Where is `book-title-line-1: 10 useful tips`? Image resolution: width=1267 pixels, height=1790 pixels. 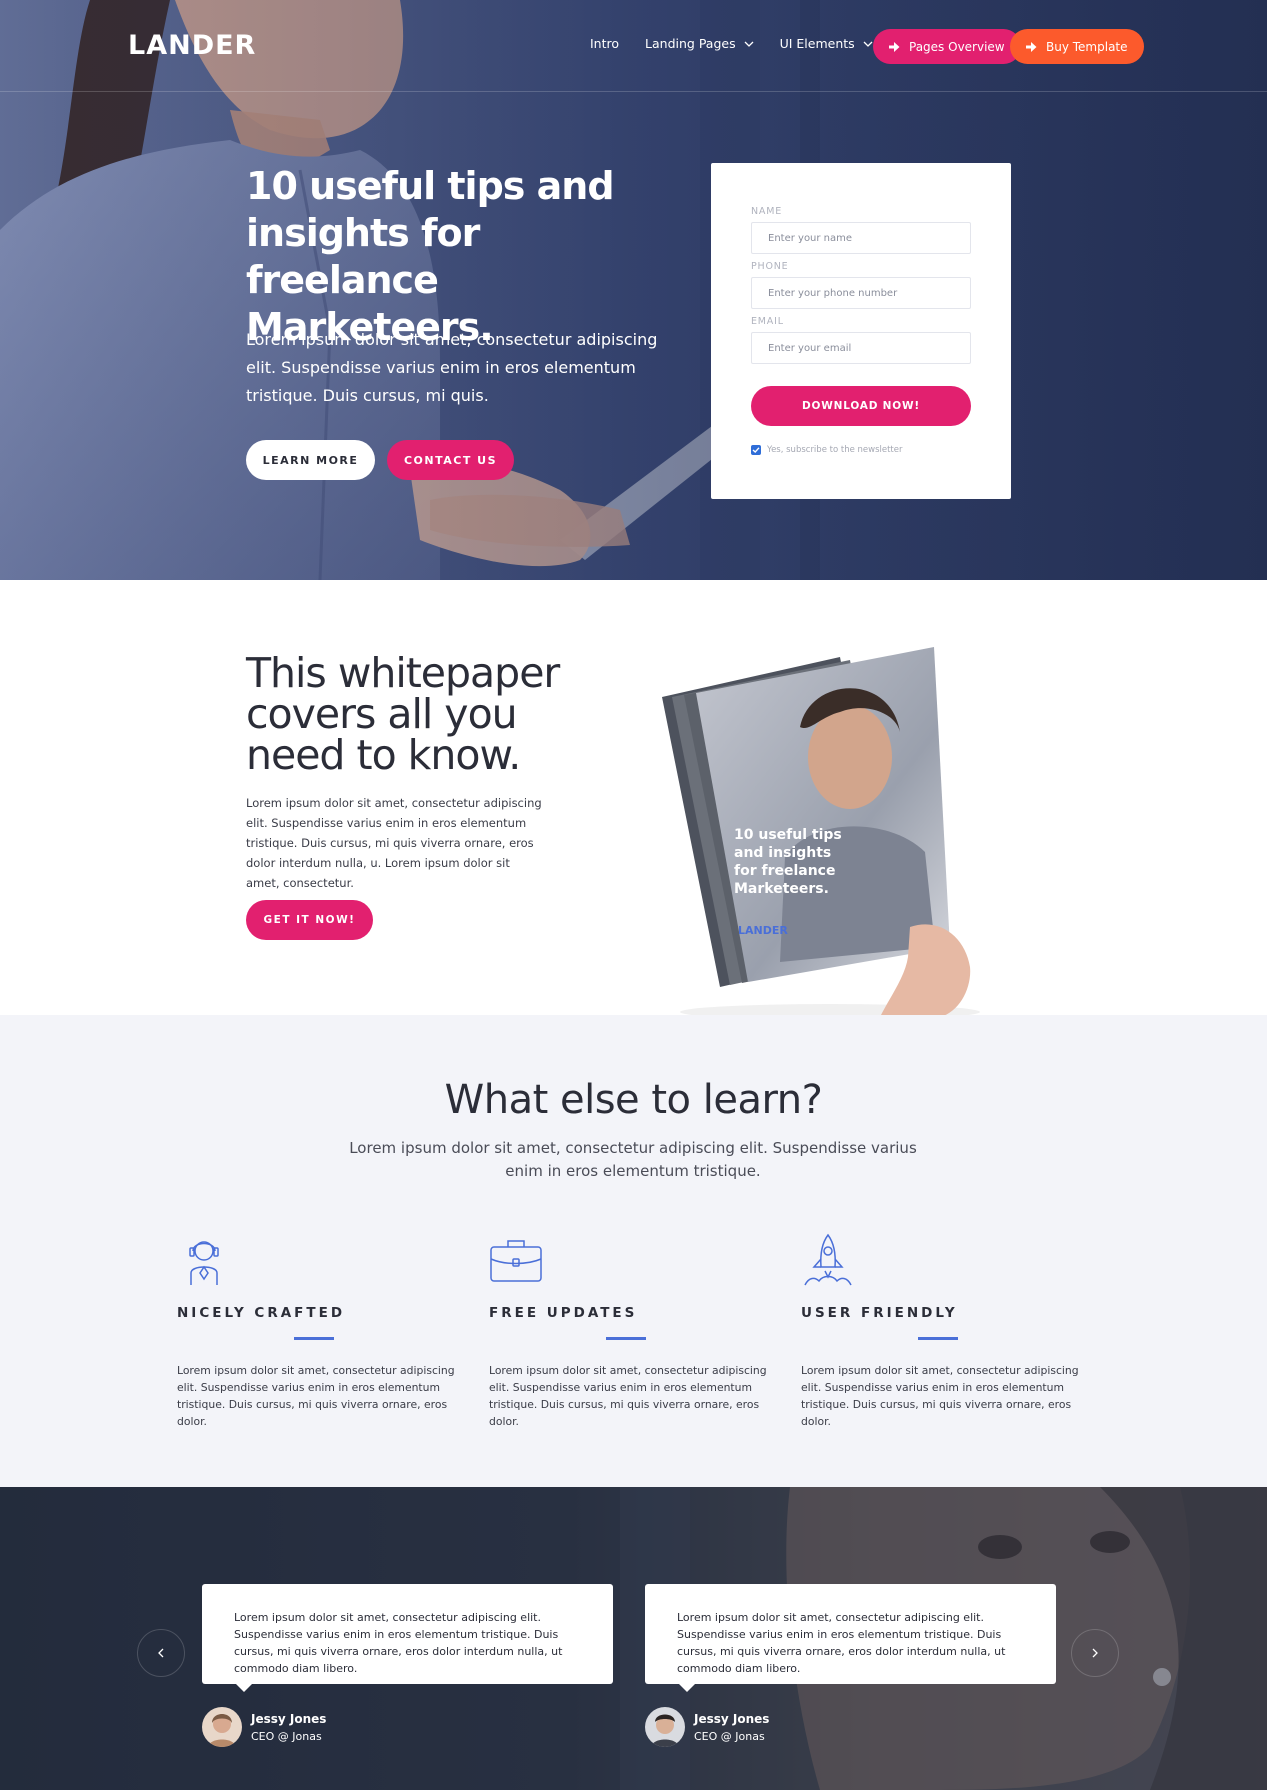
book-title-line-1: 10 useful tips is located at coordinates (788, 835).